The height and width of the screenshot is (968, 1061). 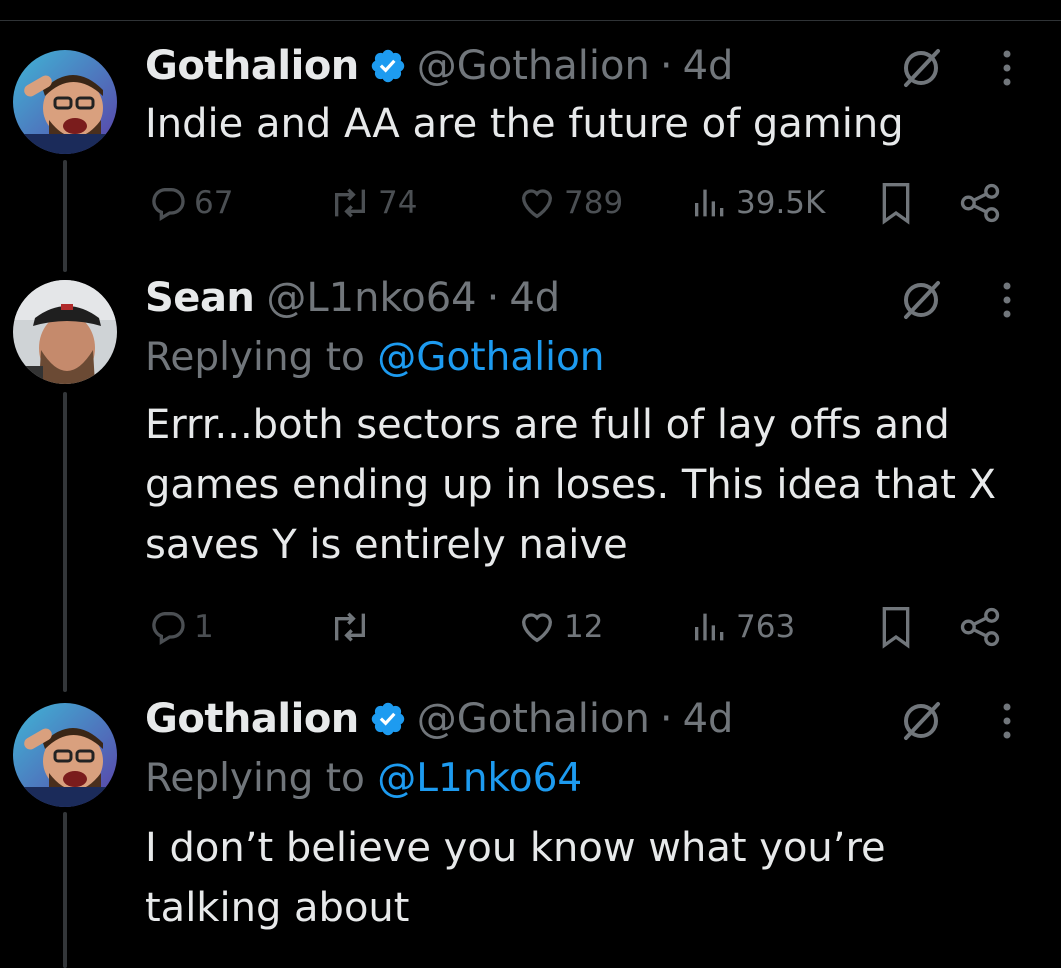 I want to click on thread-connector, so click(x=65, y=890).